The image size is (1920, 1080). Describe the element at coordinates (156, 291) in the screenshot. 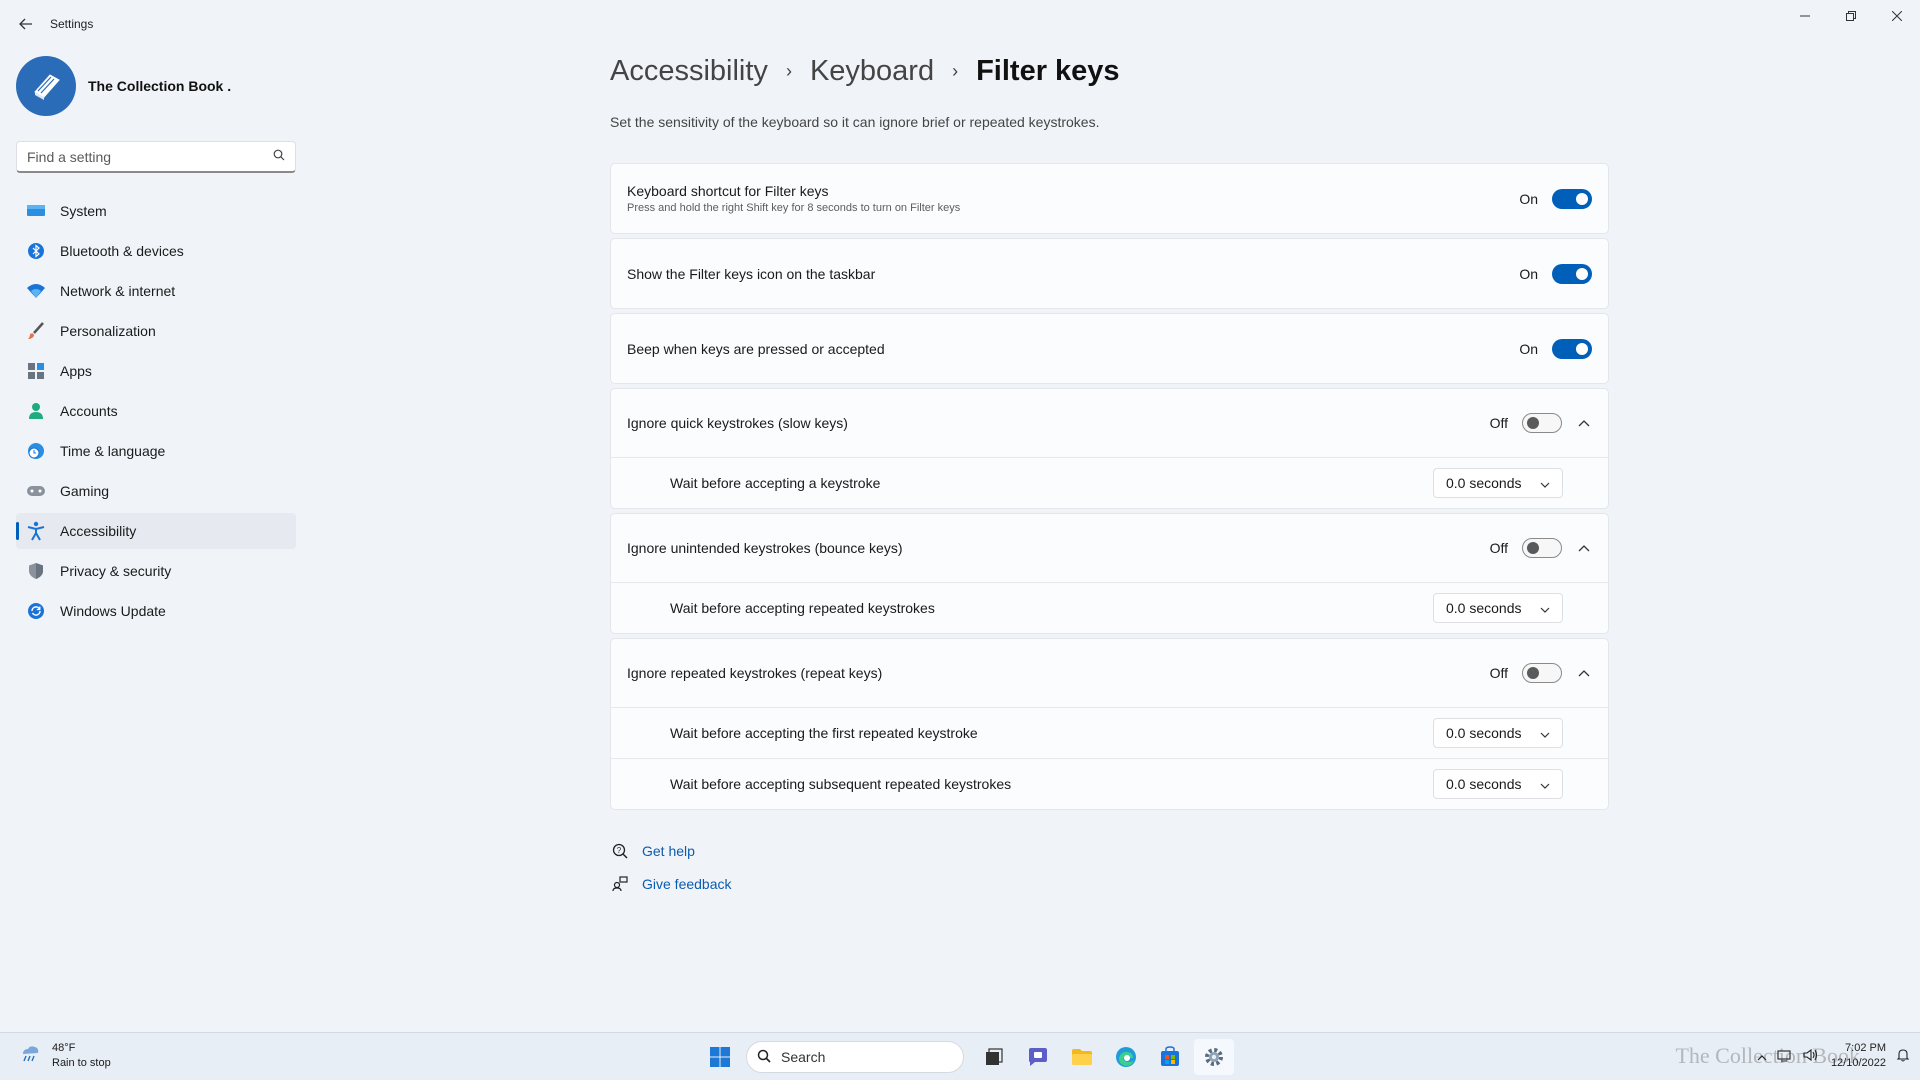

I see `sidebar-item-network: Network & internet` at that location.